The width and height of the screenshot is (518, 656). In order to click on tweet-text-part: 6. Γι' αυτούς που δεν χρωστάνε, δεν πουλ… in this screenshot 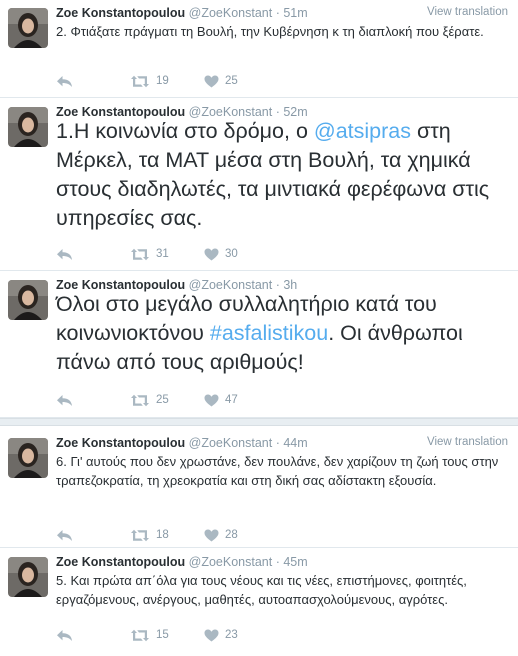, I will do `click(277, 471)`.